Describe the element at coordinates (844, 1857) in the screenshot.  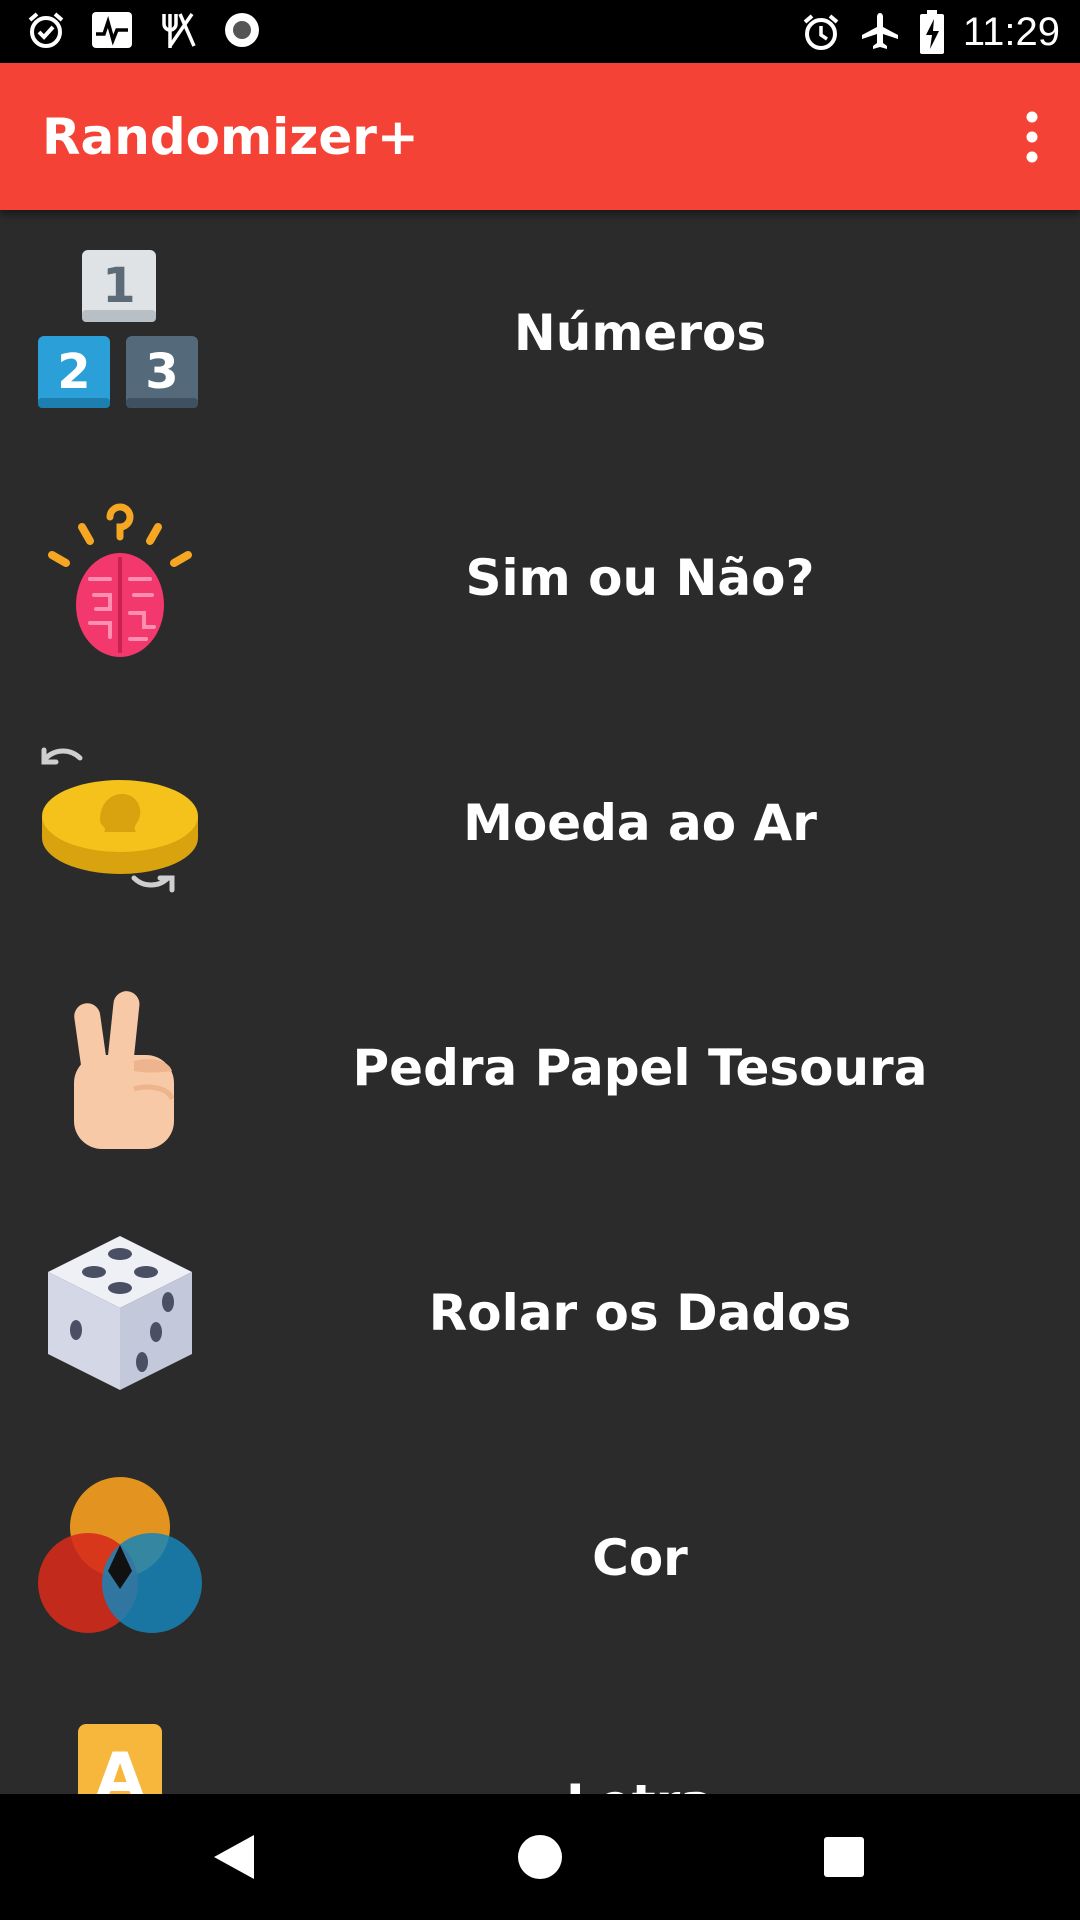
I see `recents-icon` at that location.